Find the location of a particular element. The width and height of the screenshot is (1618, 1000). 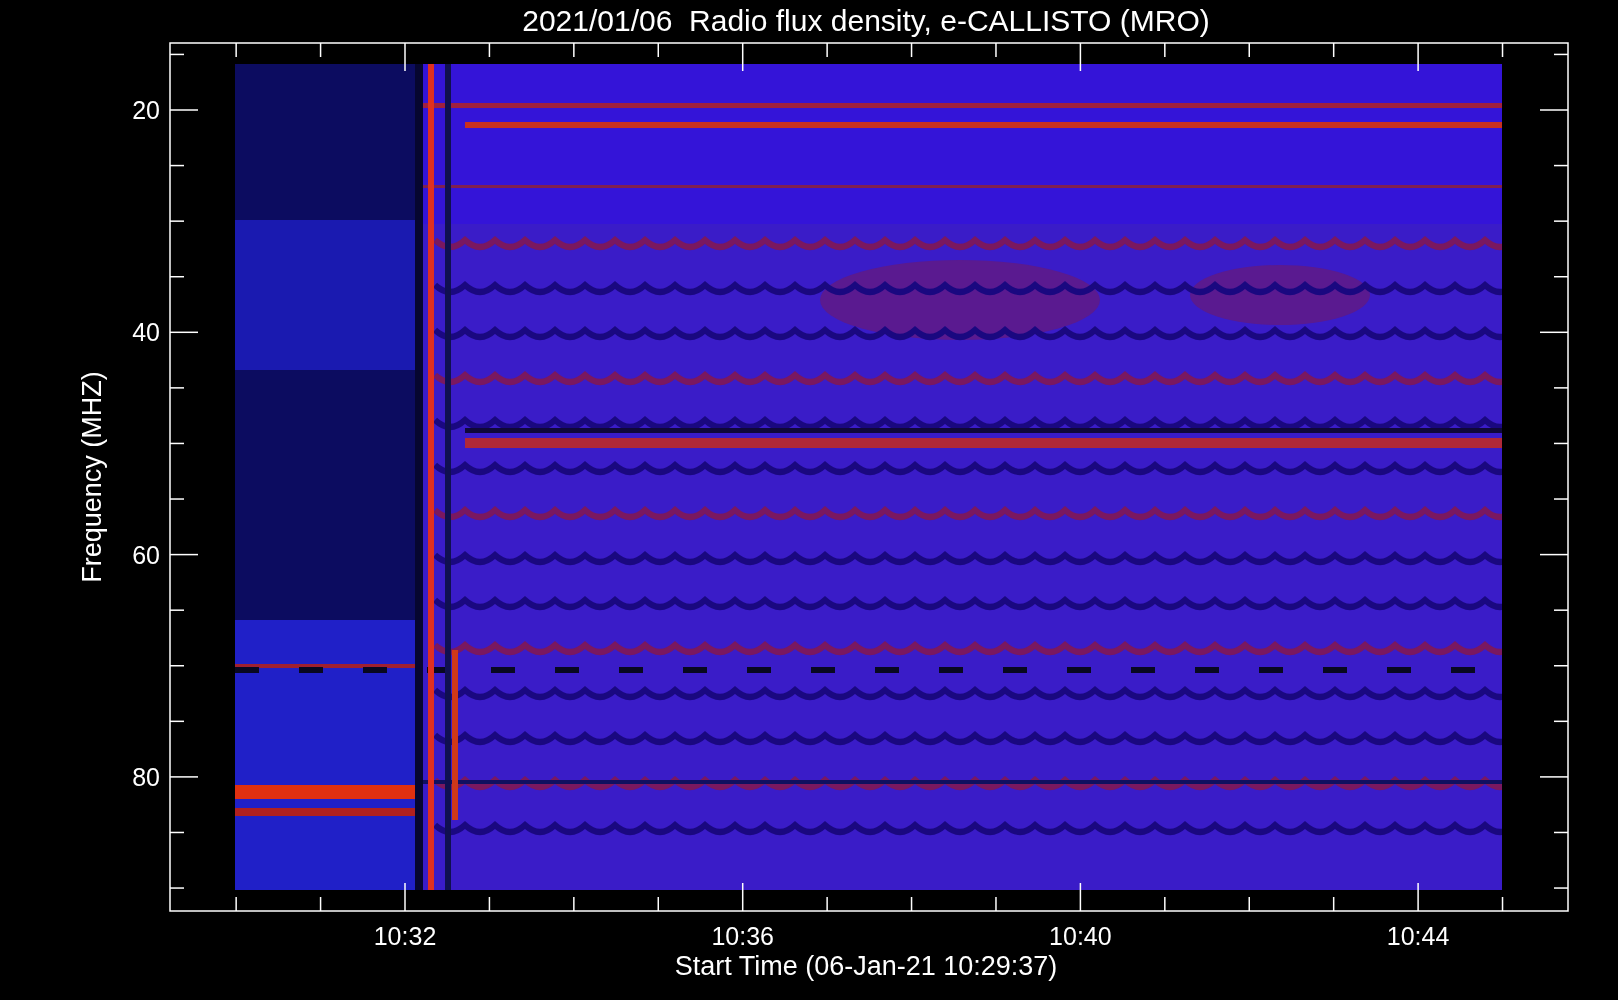

axis-label: Start Time (06-Jan-21 10:29:37) is located at coordinates (866, 966).